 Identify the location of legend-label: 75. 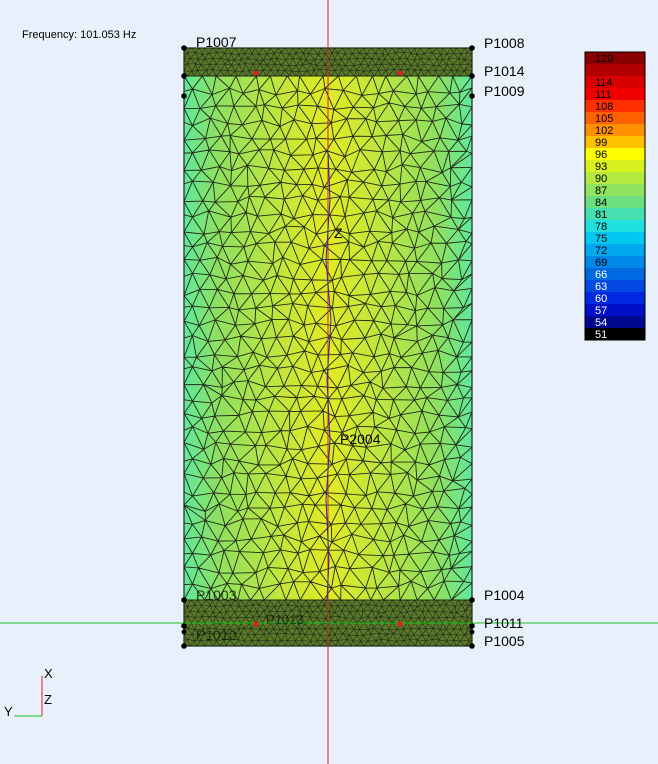
(601, 239).